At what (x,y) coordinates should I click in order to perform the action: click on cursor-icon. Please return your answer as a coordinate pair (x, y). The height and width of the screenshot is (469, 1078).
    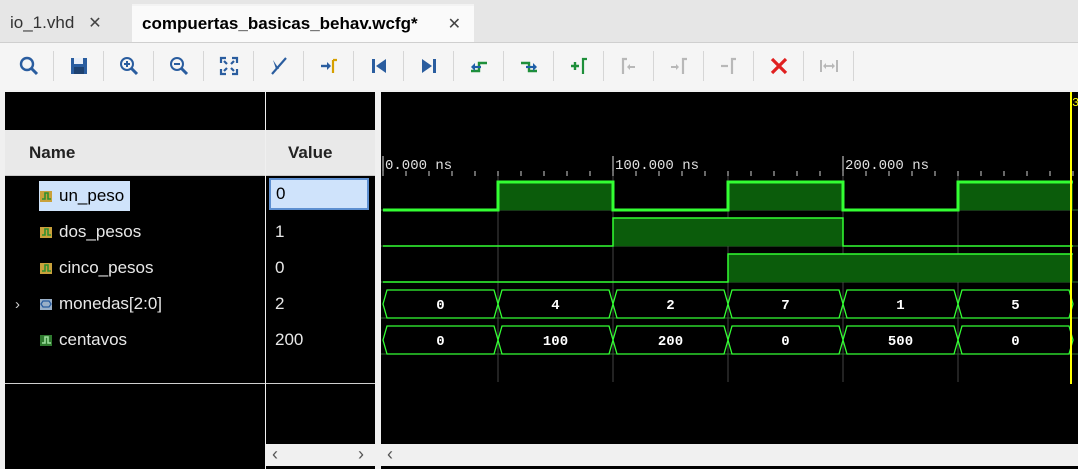
    Looking at the image, I should click on (279, 66).